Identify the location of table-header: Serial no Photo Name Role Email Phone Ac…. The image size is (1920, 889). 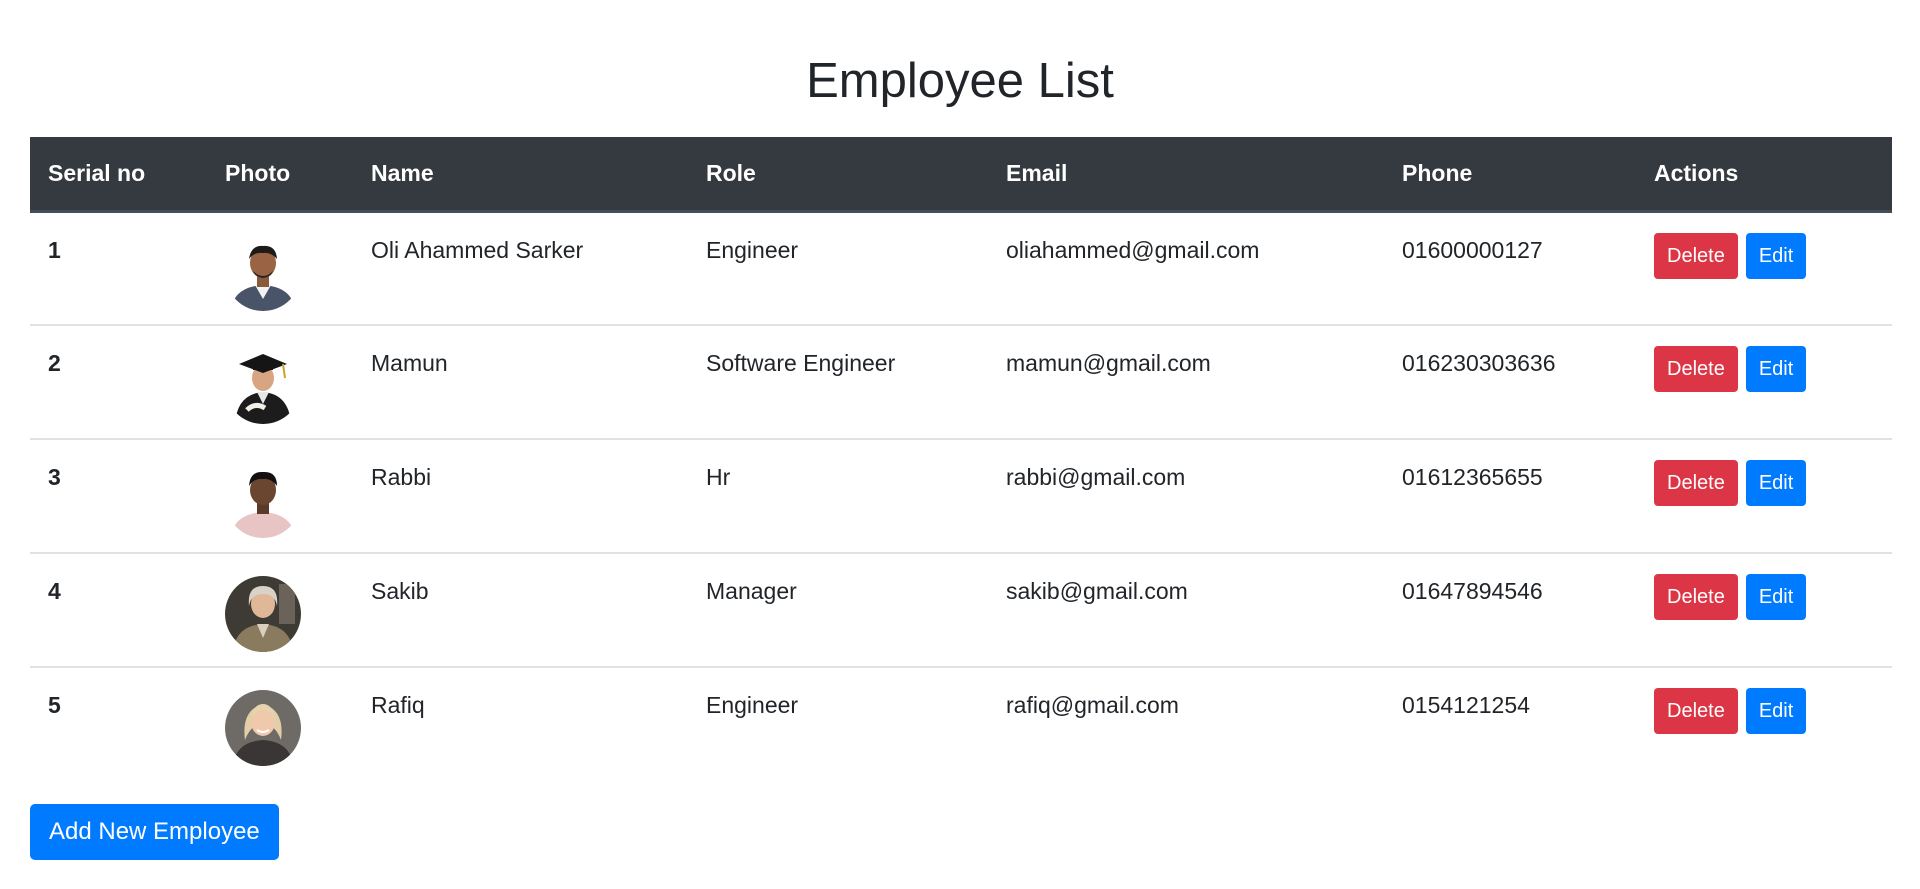
(961, 175).